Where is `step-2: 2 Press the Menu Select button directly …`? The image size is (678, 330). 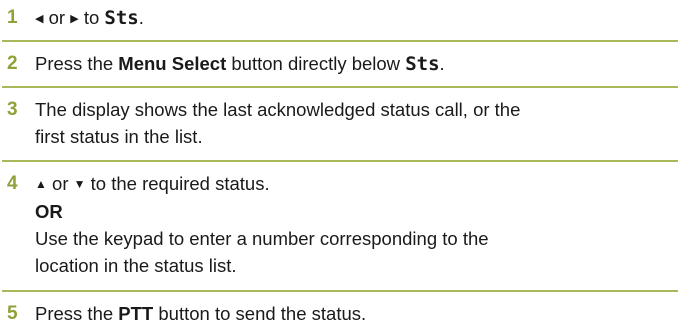
step-2: 2 Press the Menu Select button directly … is located at coordinates (339, 64).